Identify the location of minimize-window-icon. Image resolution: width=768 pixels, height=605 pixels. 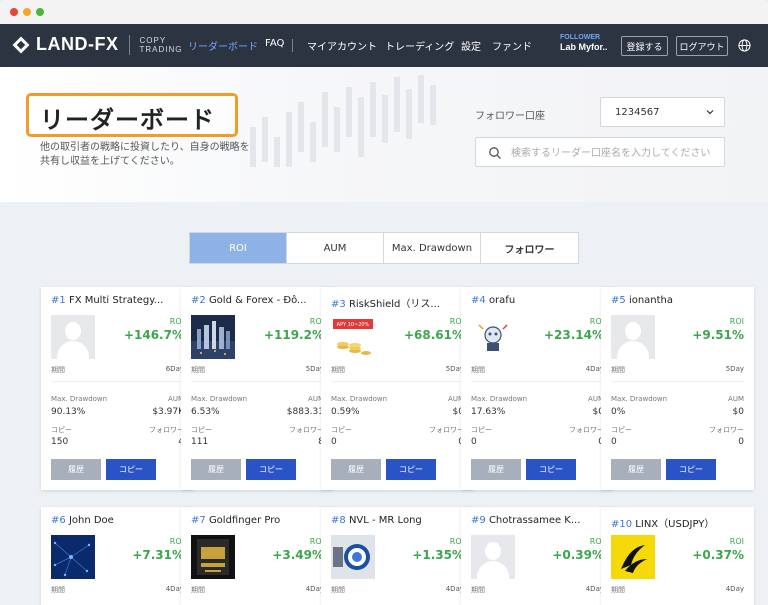
(27, 12).